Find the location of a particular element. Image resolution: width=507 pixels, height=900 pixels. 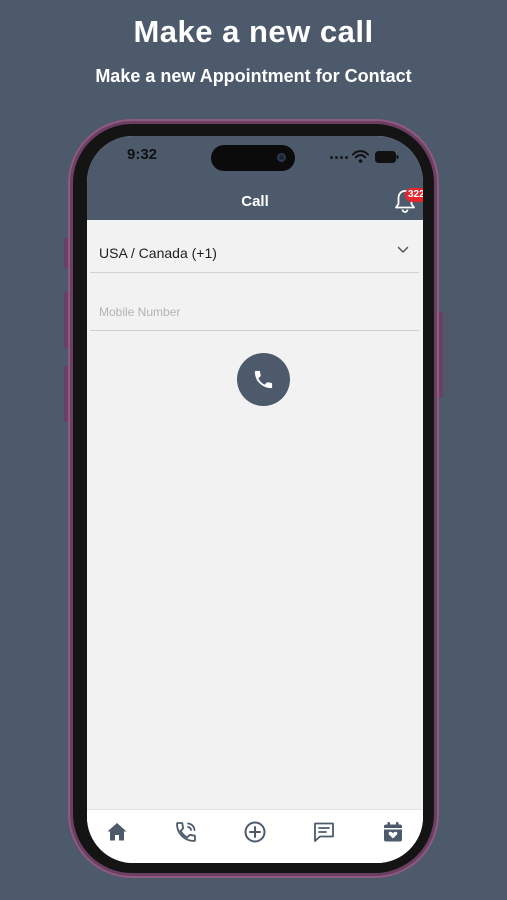

phone-volume-down-button is located at coordinates (66, 394).